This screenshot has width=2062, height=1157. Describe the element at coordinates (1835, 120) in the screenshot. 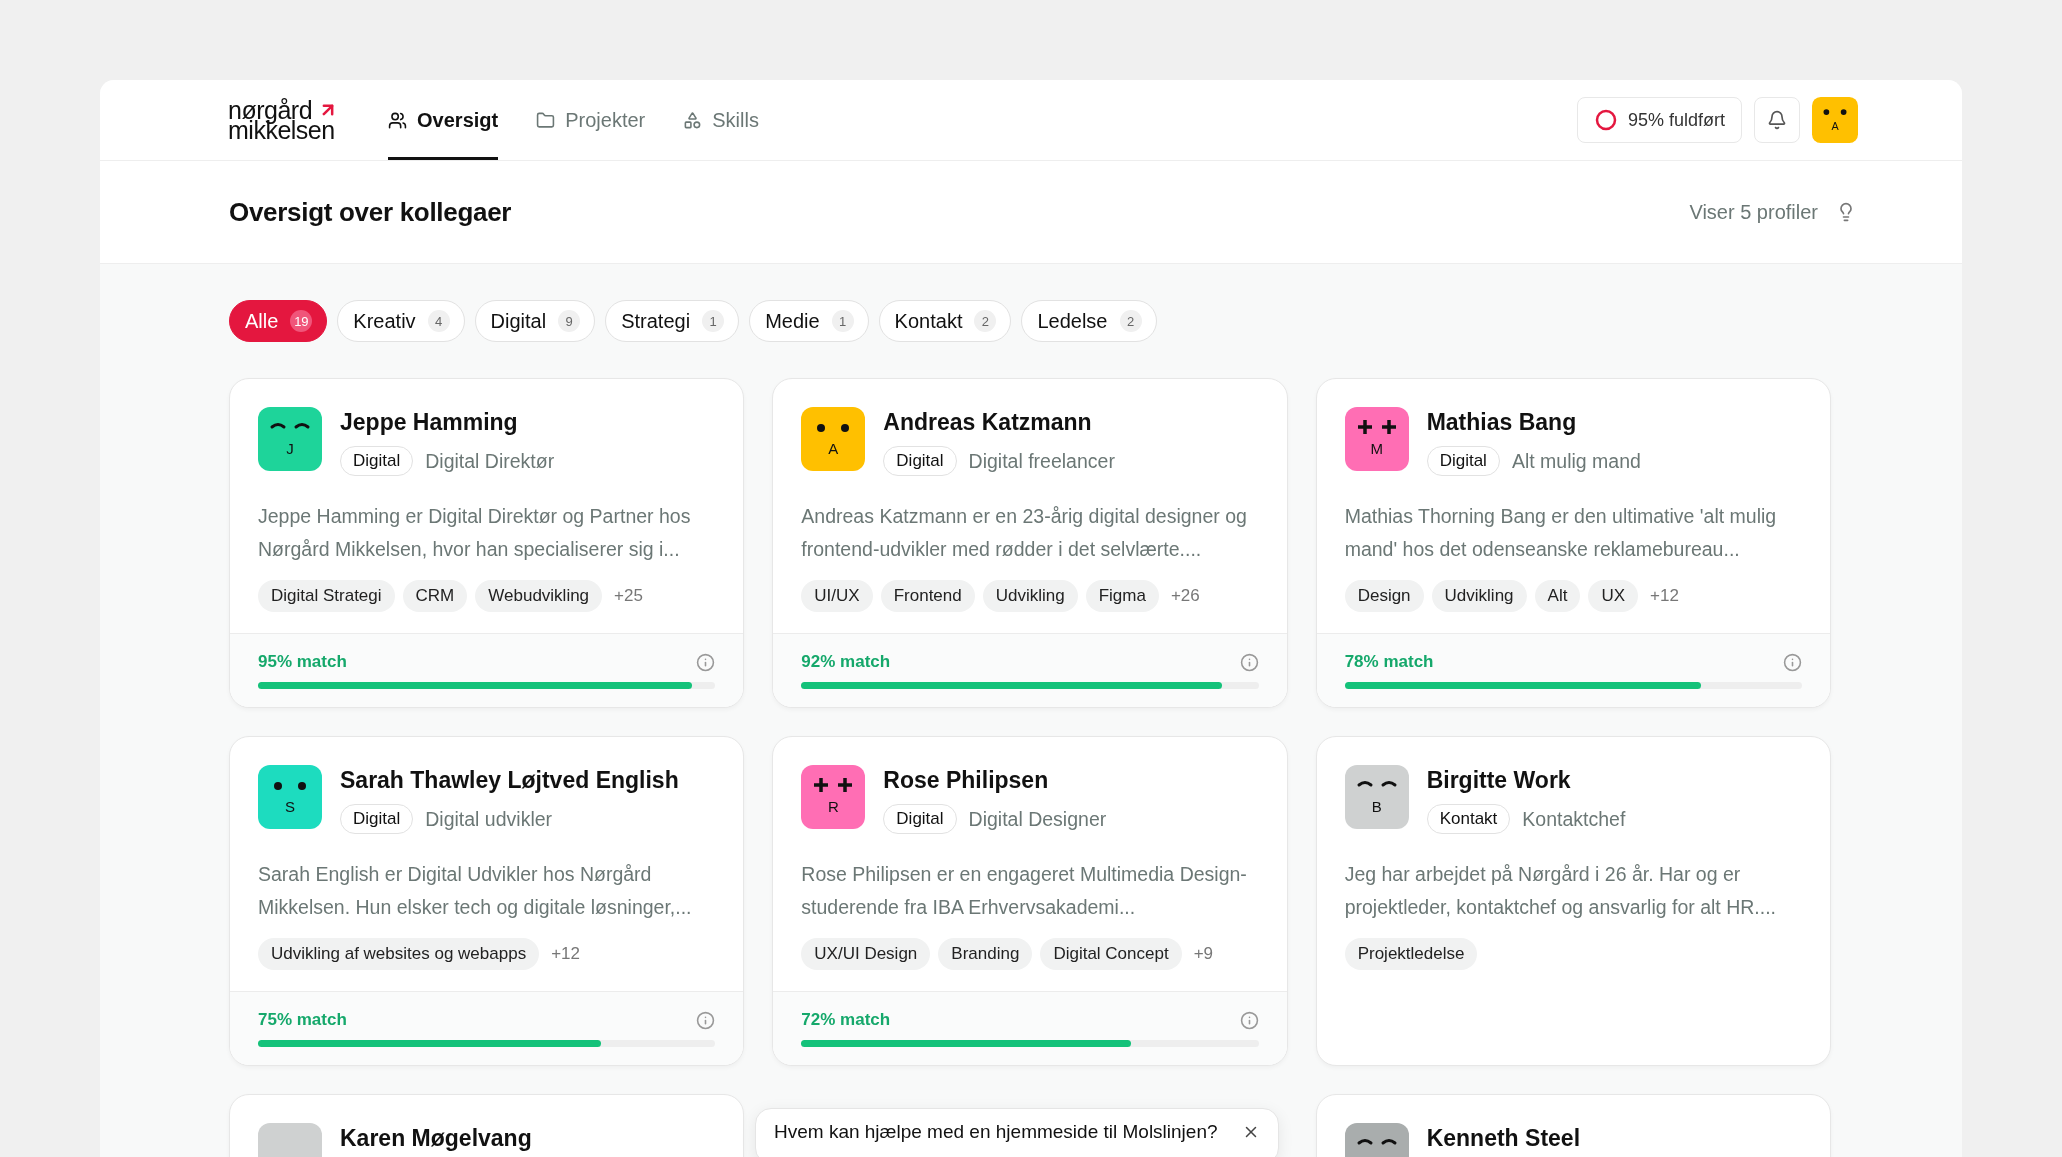

I see `user-avatar-button: A` at that location.